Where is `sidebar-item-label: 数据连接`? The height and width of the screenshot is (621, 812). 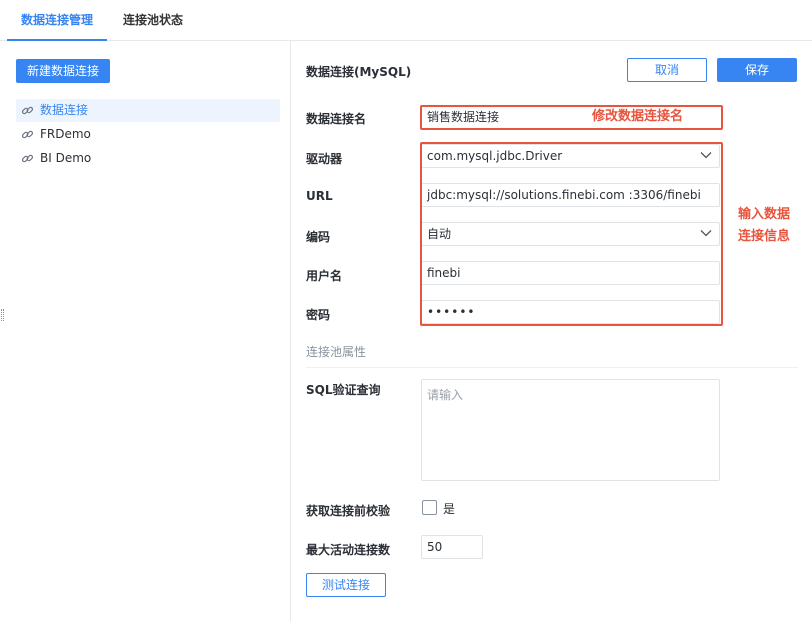
sidebar-item-label: 数据连接 is located at coordinates (64, 110).